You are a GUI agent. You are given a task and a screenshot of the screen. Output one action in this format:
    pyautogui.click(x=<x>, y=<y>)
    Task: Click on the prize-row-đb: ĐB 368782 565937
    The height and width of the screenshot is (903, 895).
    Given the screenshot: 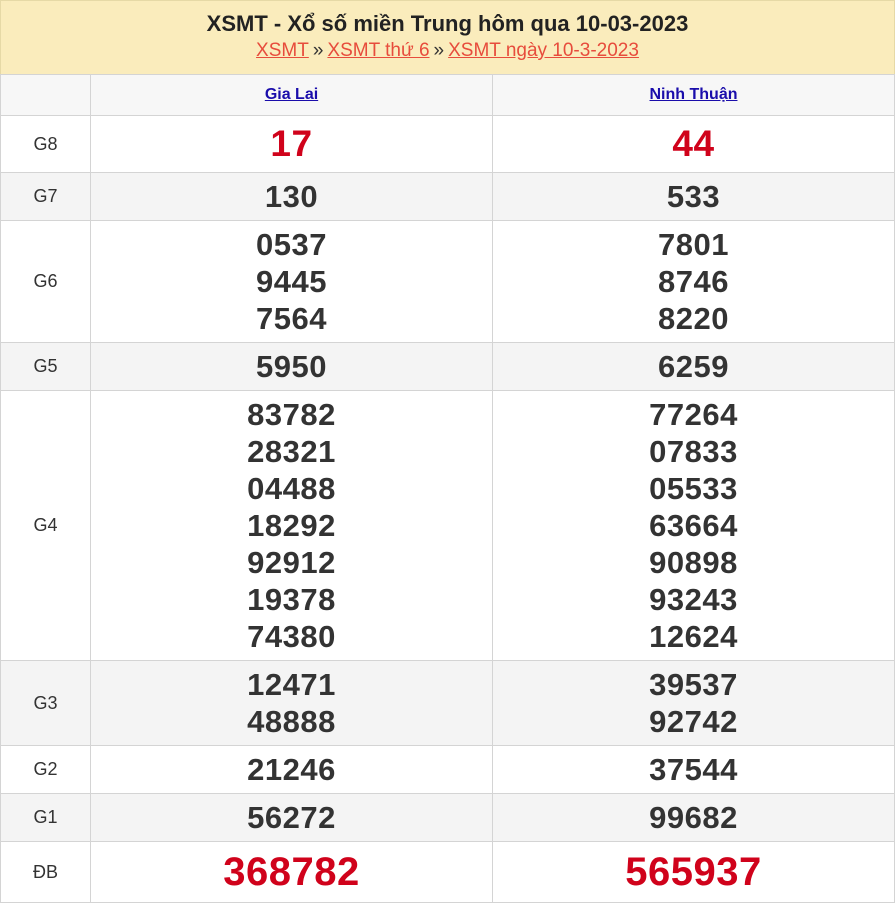 What is the action you would take?
    pyautogui.click(x=447, y=872)
    